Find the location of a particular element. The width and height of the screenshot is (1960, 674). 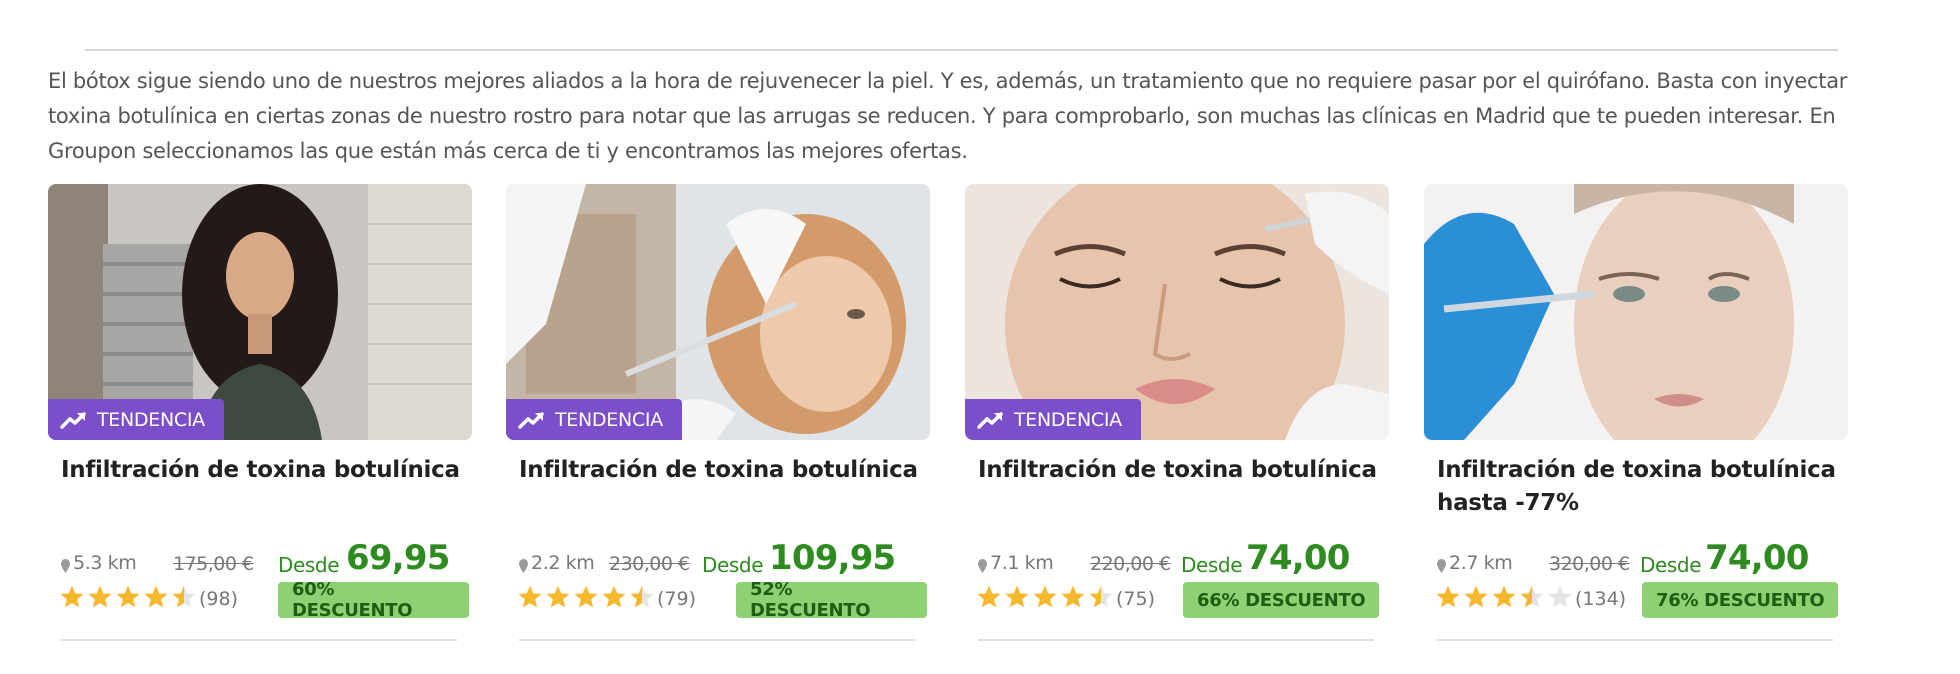

review-count: (134) is located at coordinates (1601, 599).